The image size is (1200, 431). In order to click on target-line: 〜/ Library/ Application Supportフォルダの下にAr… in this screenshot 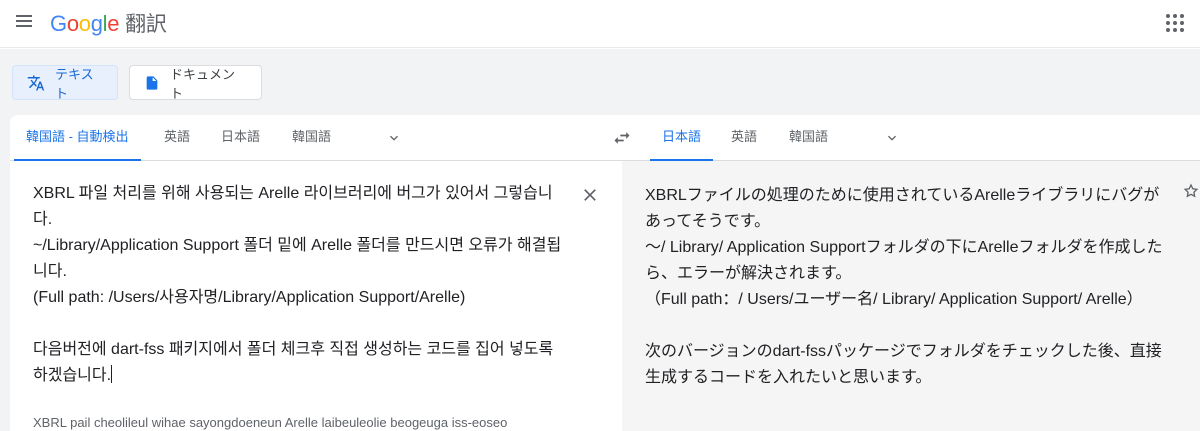, I will do `click(904, 260)`.